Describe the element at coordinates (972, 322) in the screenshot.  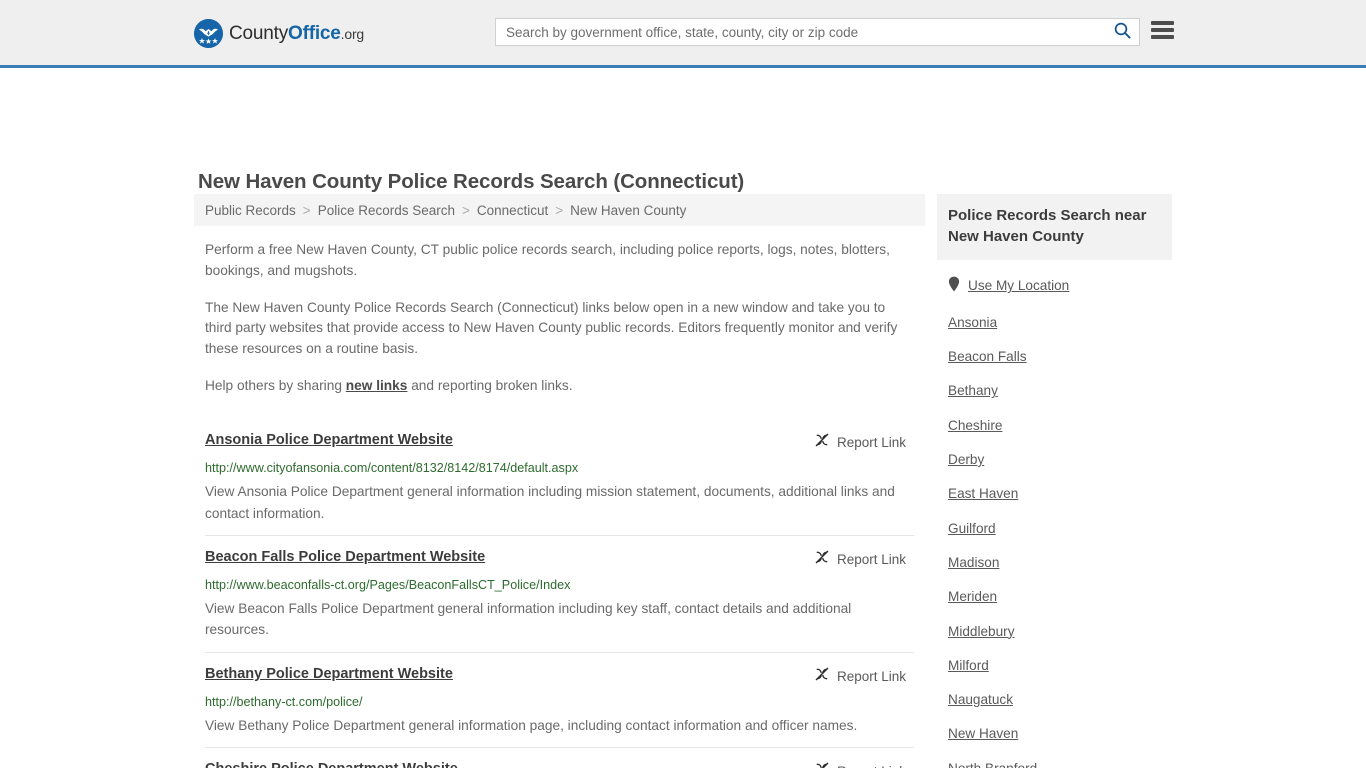
I see `sidebar-link: Ansonia` at that location.